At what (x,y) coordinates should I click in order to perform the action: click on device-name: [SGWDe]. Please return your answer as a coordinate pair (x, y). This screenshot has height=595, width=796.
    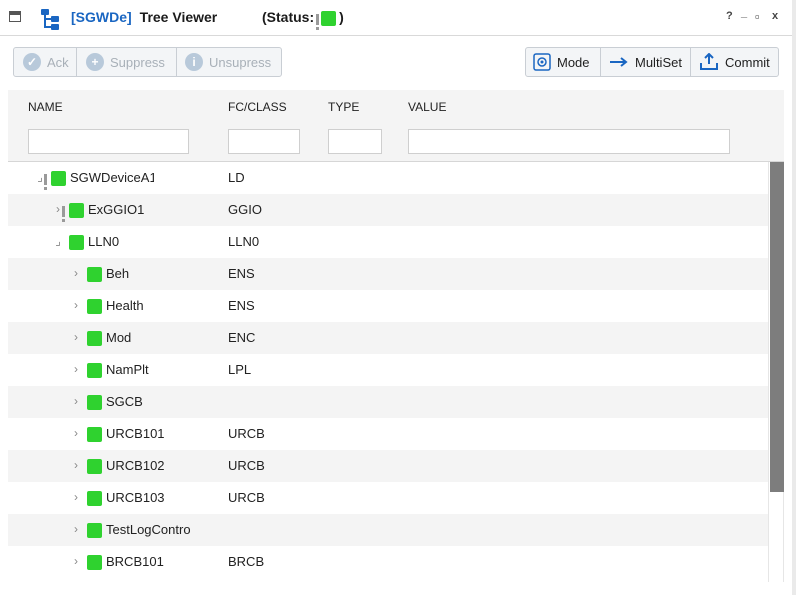
    Looking at the image, I should click on (101, 17).